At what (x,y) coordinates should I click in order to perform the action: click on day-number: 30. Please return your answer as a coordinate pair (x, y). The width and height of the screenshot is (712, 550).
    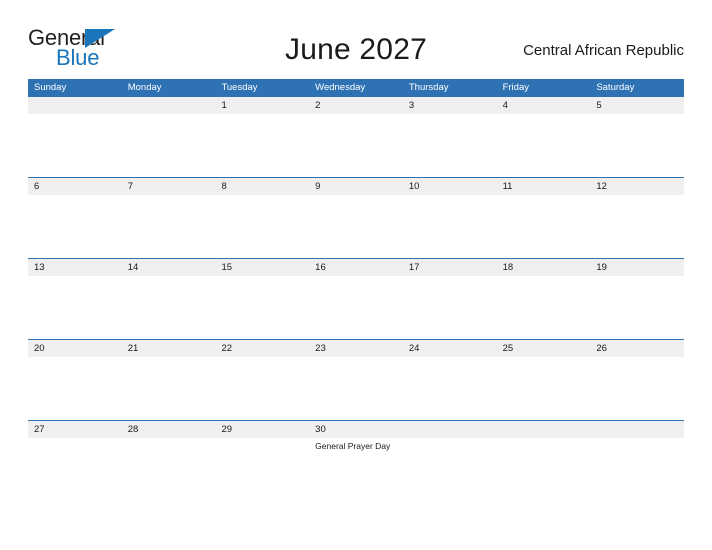
    Looking at the image, I should click on (356, 429).